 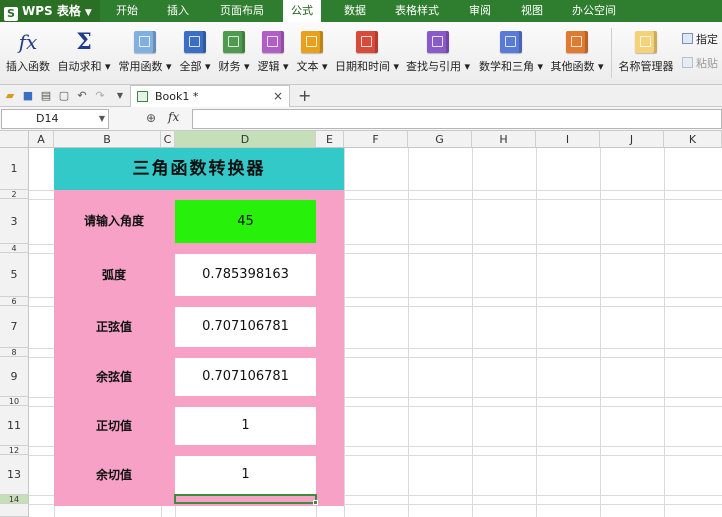 What do you see at coordinates (312, 52) in the screenshot?
I see `text-functions-button: 文本 ▾` at bounding box center [312, 52].